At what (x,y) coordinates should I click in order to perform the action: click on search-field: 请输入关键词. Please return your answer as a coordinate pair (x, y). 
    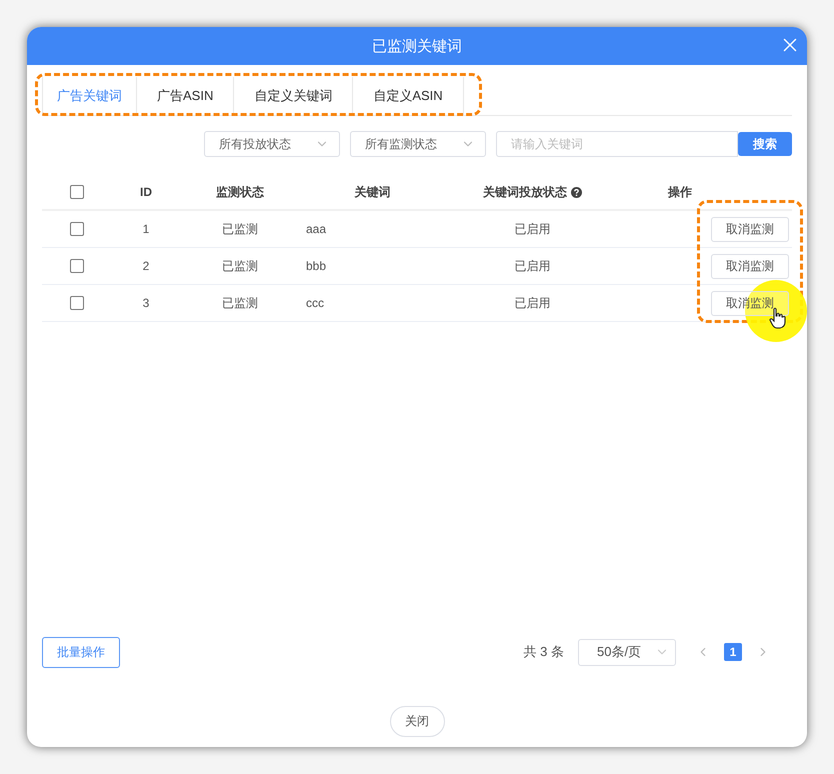
    Looking at the image, I should click on (617, 144).